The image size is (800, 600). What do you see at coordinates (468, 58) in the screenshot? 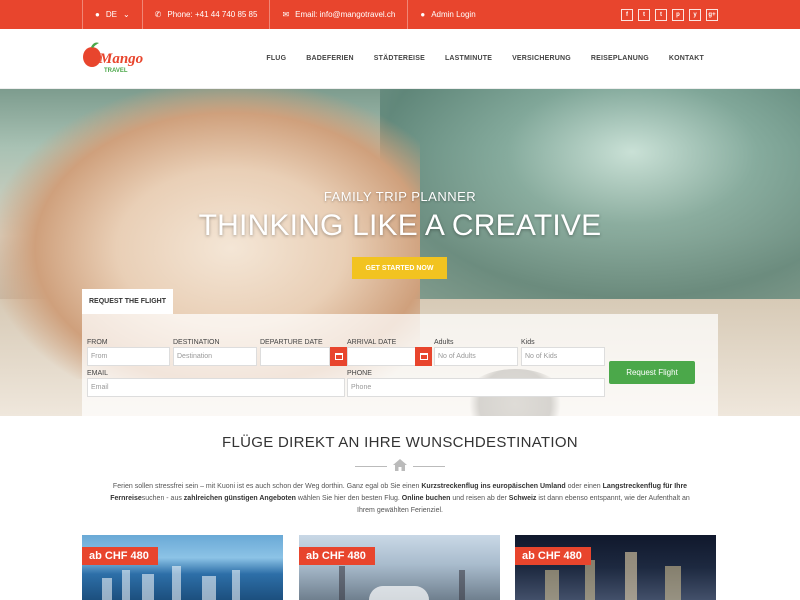
I see `nav-item-lastminute: LASTMINUTE` at bounding box center [468, 58].